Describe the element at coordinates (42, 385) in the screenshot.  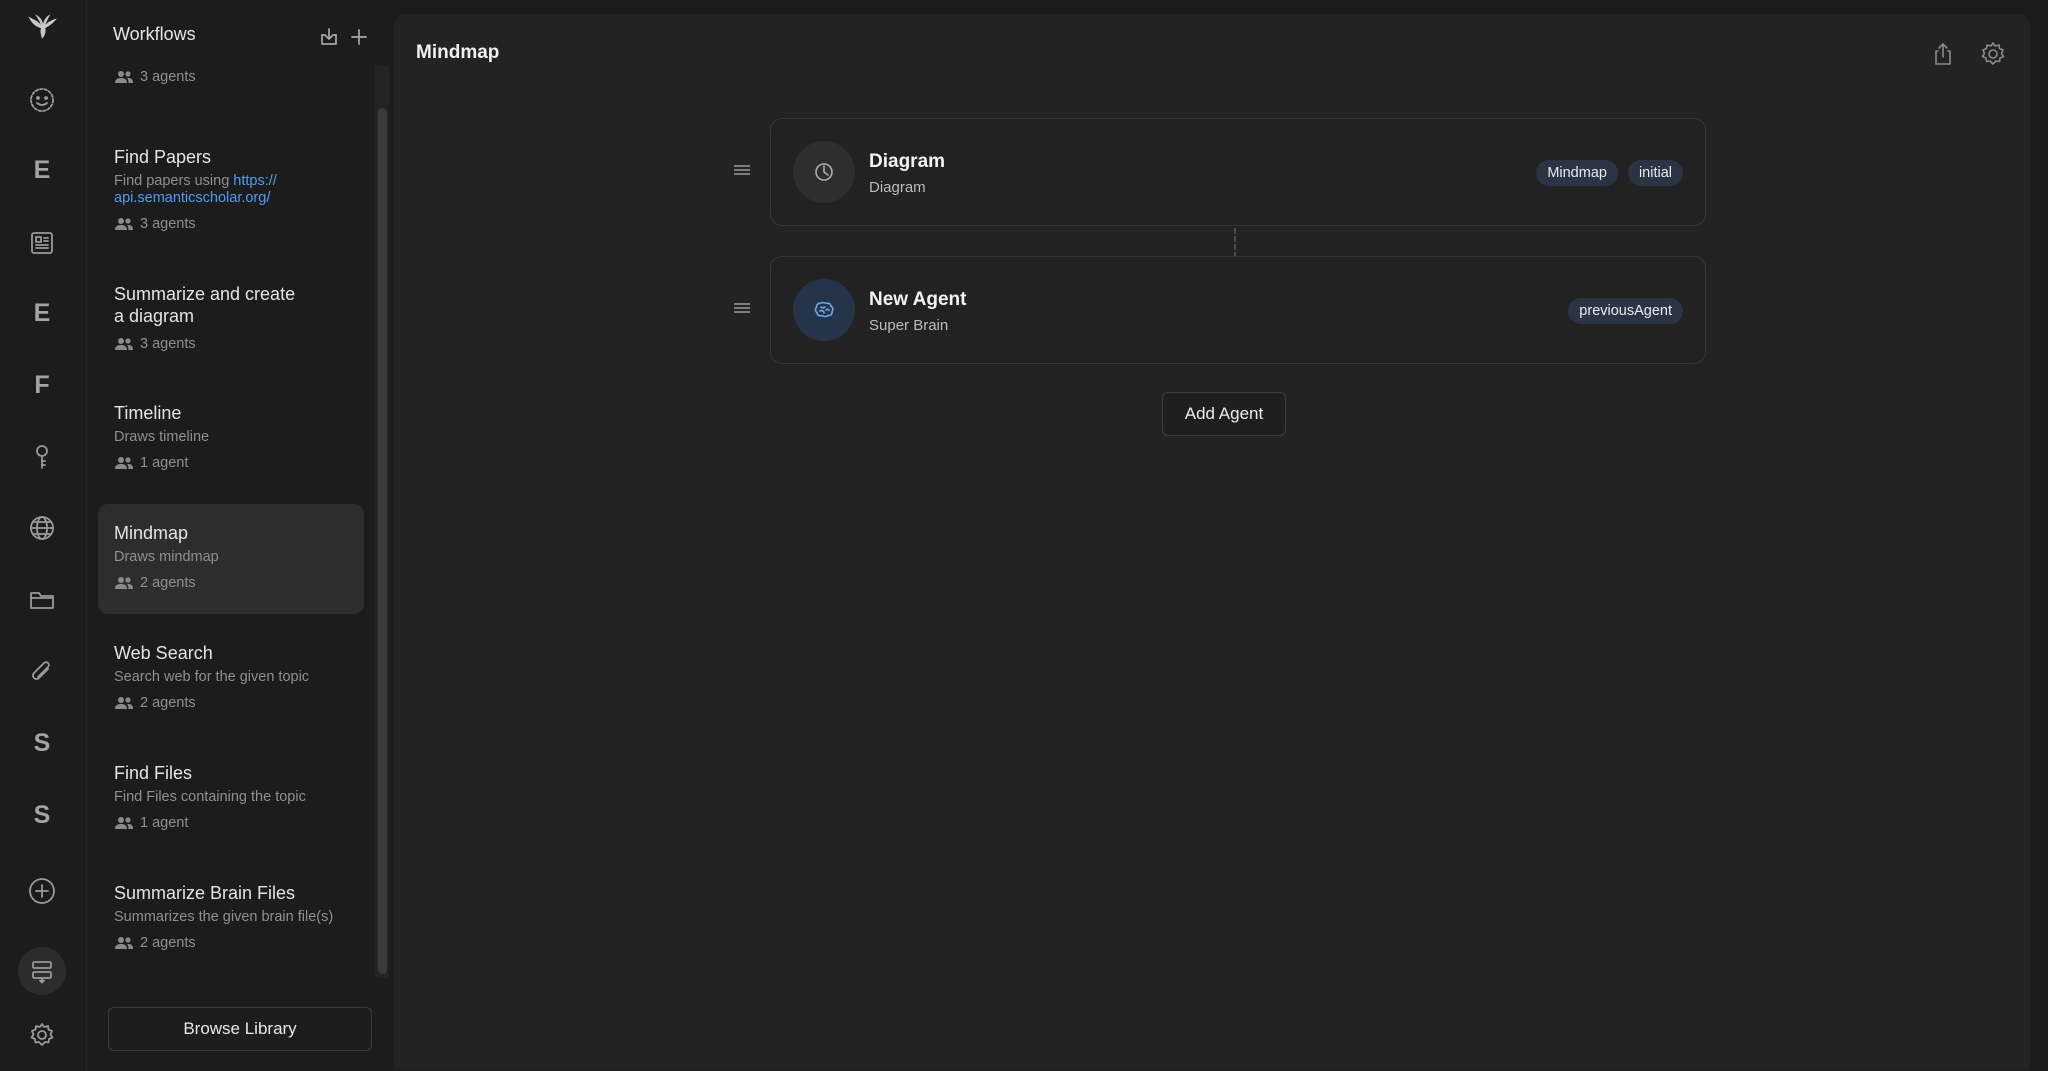
I see `rail-letter-f: F` at that location.